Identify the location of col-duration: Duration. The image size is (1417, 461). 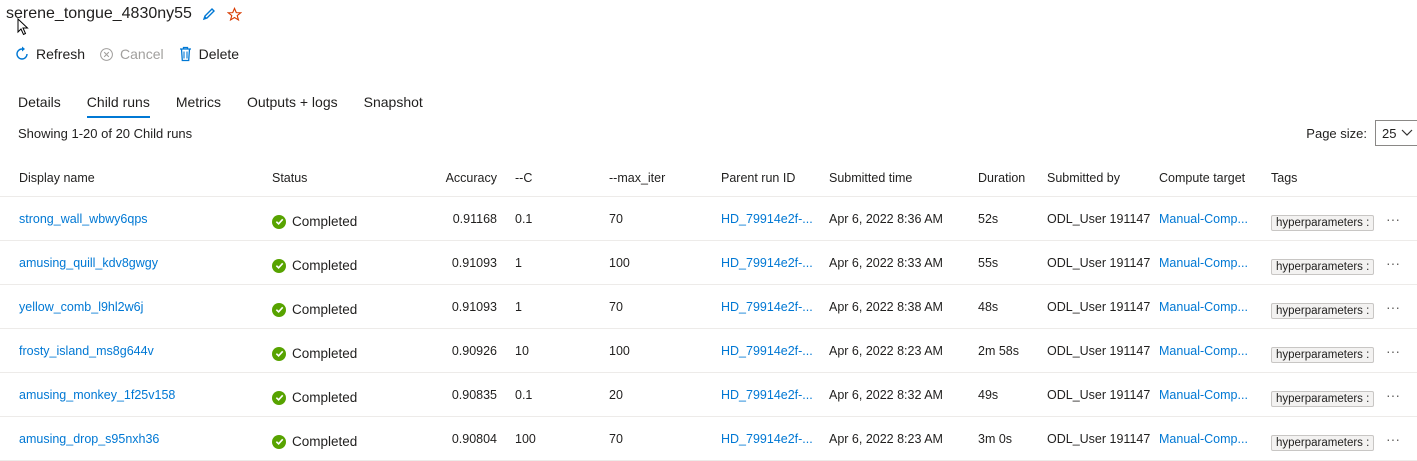
(1012, 178).